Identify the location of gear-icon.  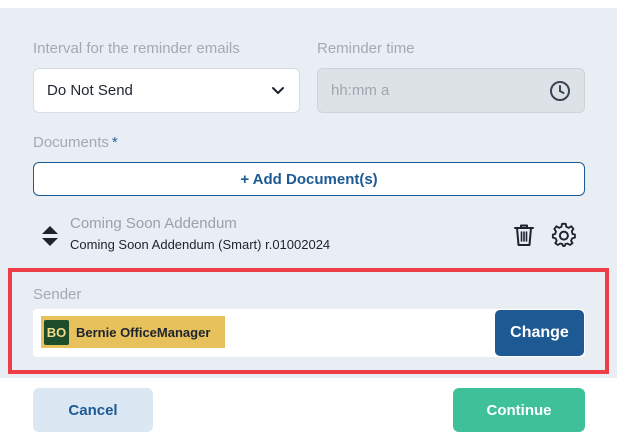
(564, 235).